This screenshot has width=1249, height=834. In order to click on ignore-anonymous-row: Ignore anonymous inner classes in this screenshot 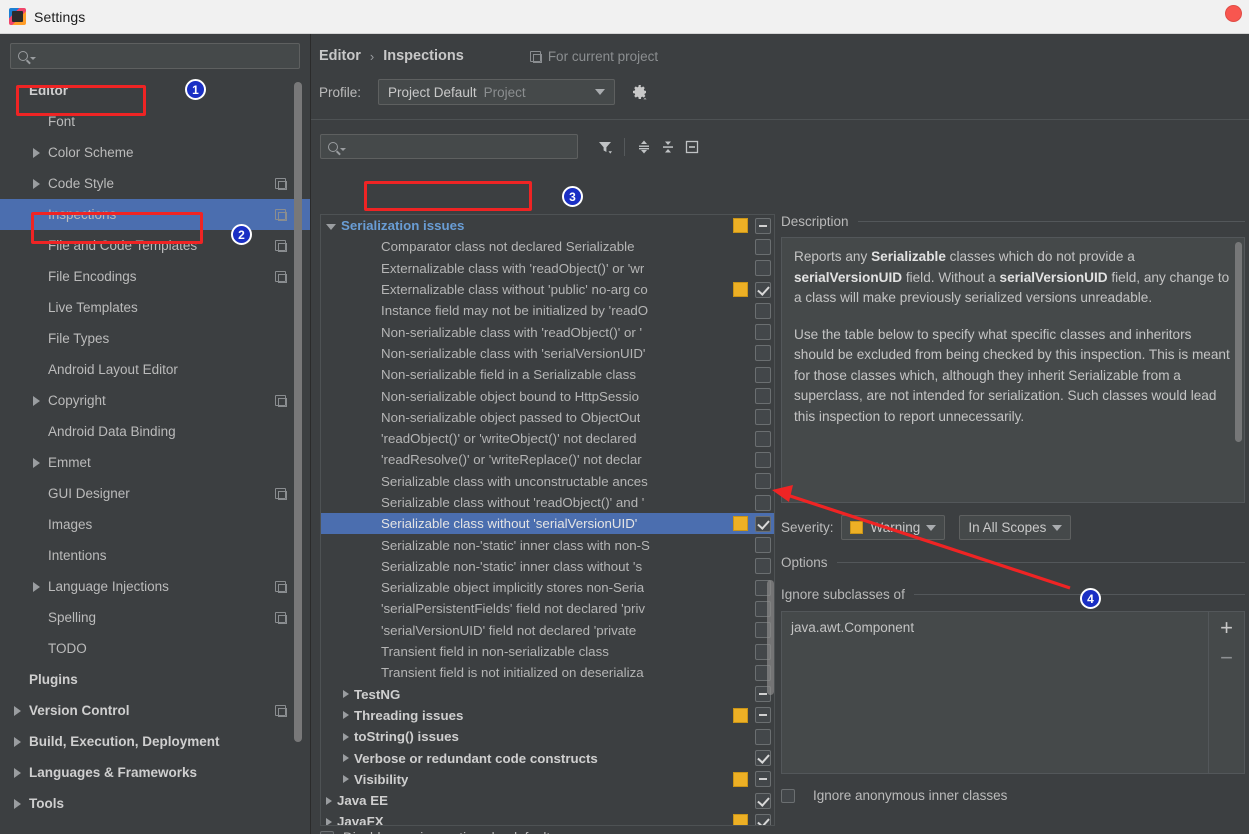, I will do `click(1013, 795)`.